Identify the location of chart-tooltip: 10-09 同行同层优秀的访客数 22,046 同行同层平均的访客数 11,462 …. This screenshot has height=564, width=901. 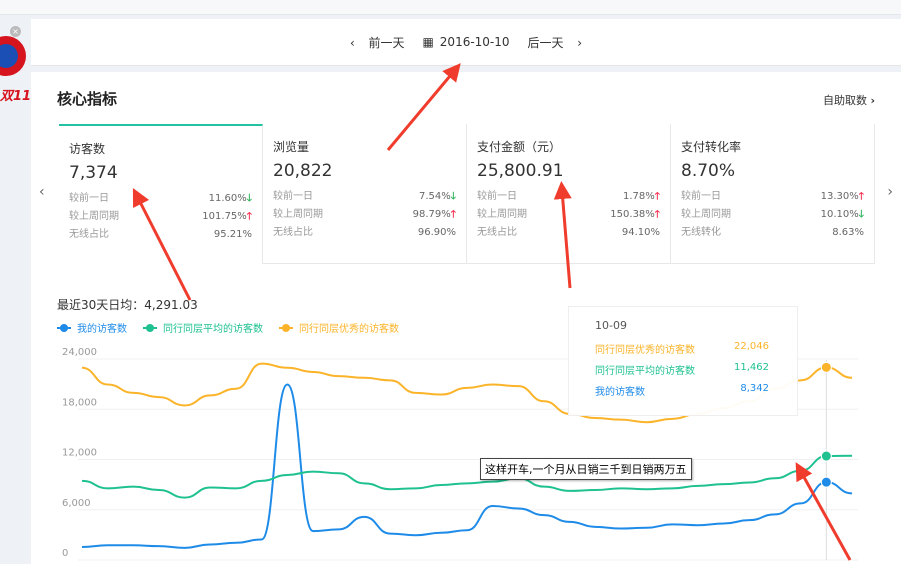
(683, 361).